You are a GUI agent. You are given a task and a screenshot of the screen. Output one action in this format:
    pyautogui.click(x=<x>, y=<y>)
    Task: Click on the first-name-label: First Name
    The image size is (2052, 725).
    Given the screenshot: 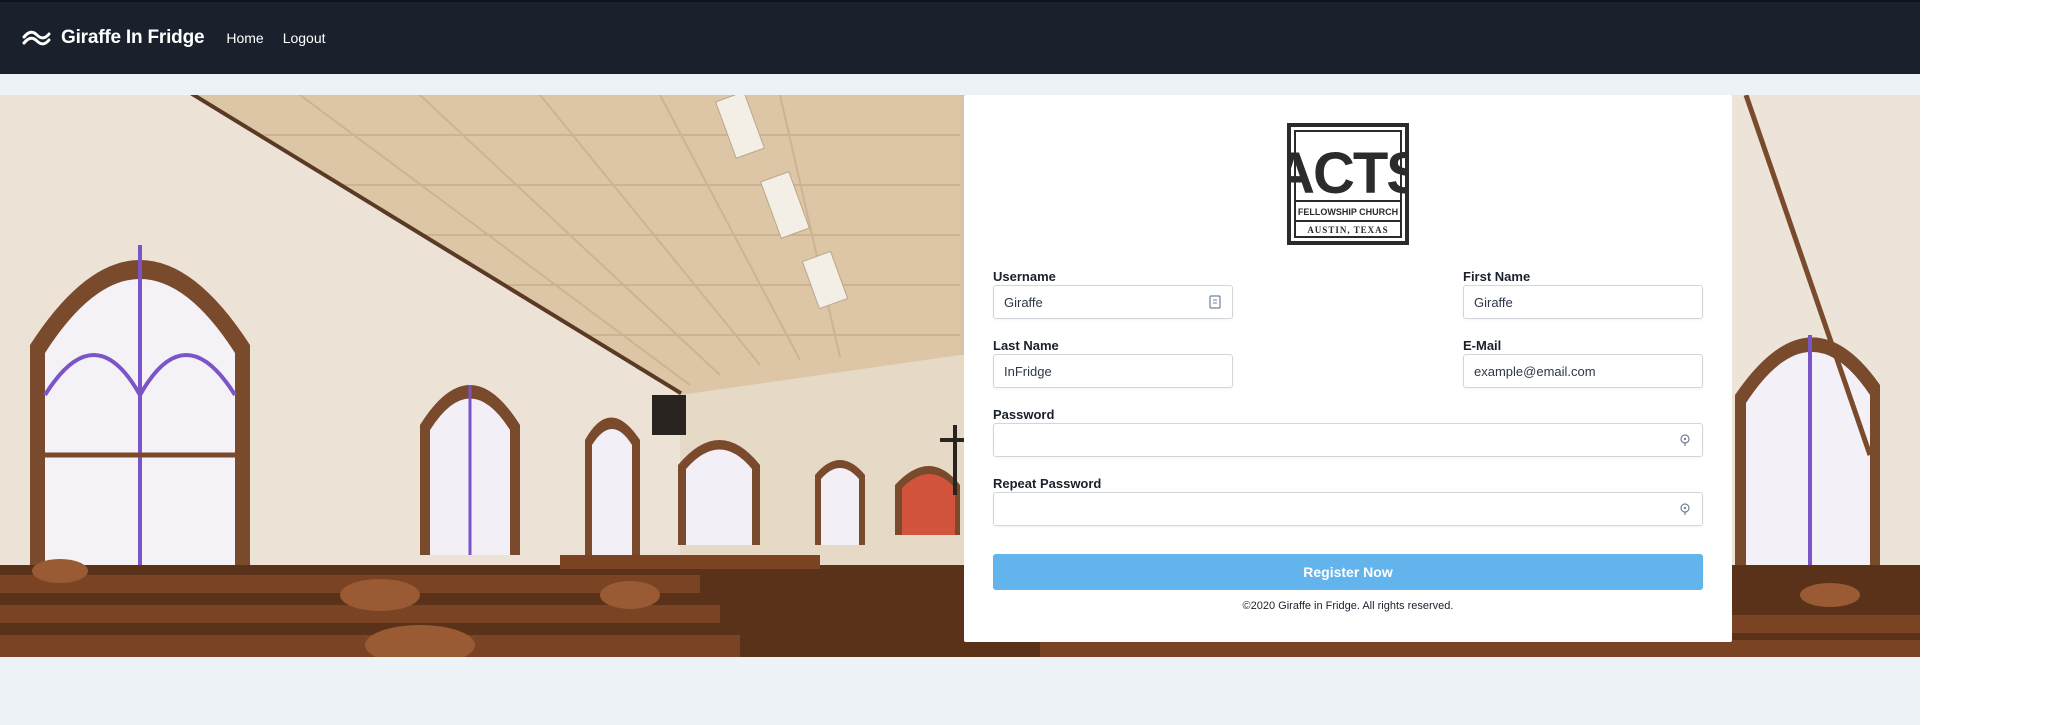 What is the action you would take?
    pyautogui.click(x=1497, y=276)
    